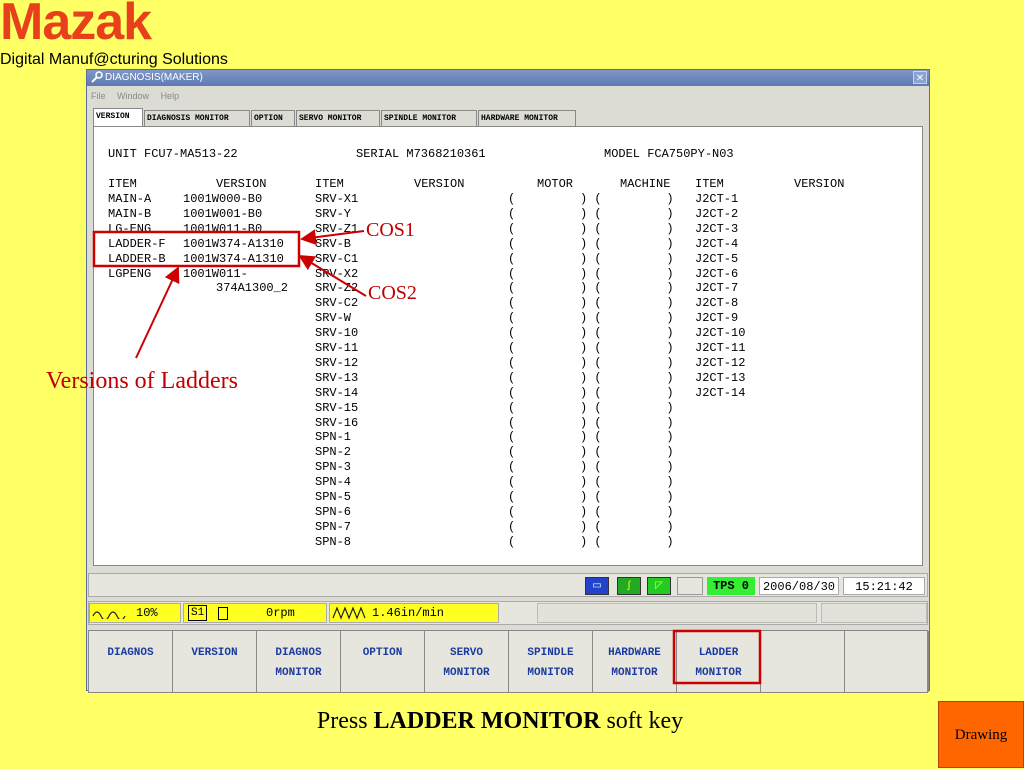  Describe the element at coordinates (332, 275) in the screenshot. I see `cos2-arrow` at that location.